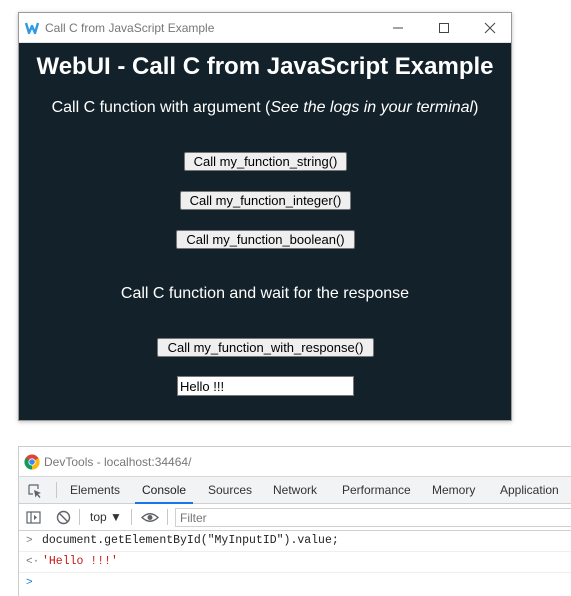 The image size is (571, 596). What do you see at coordinates (476, 107) in the screenshot?
I see `section-heading-suffix: )` at bounding box center [476, 107].